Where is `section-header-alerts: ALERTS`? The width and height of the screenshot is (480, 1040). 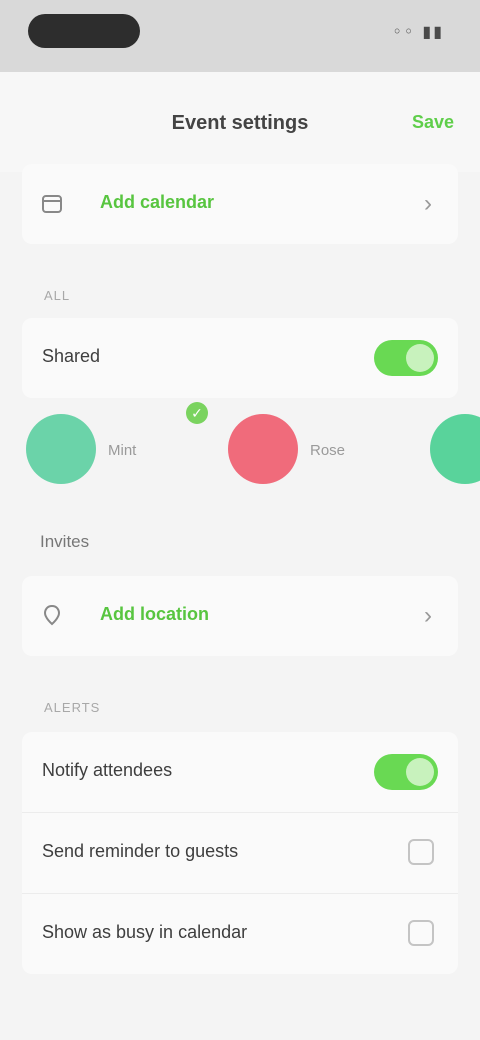 section-header-alerts: ALERTS is located at coordinates (72, 707).